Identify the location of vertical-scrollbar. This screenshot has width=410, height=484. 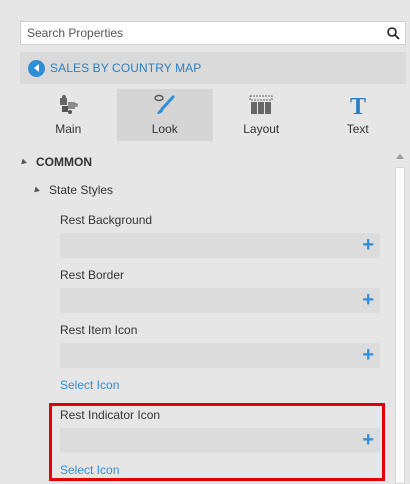
(400, 317).